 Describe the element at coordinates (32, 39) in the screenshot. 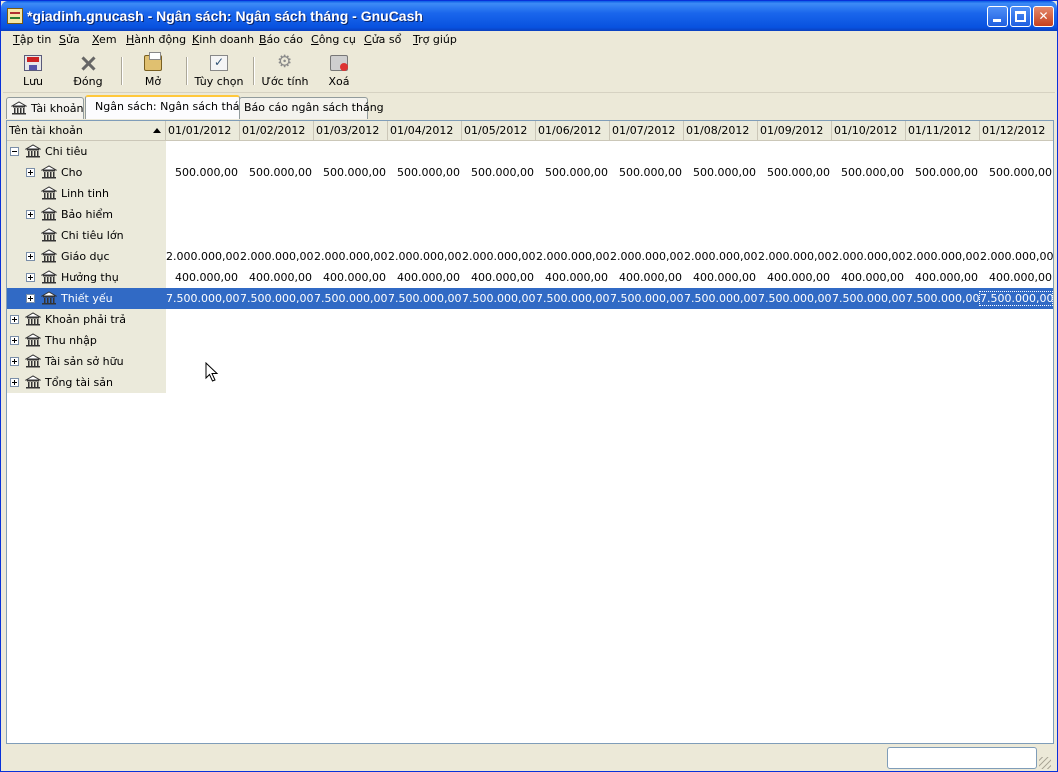

I see `menu-file: Tập tin` at that location.